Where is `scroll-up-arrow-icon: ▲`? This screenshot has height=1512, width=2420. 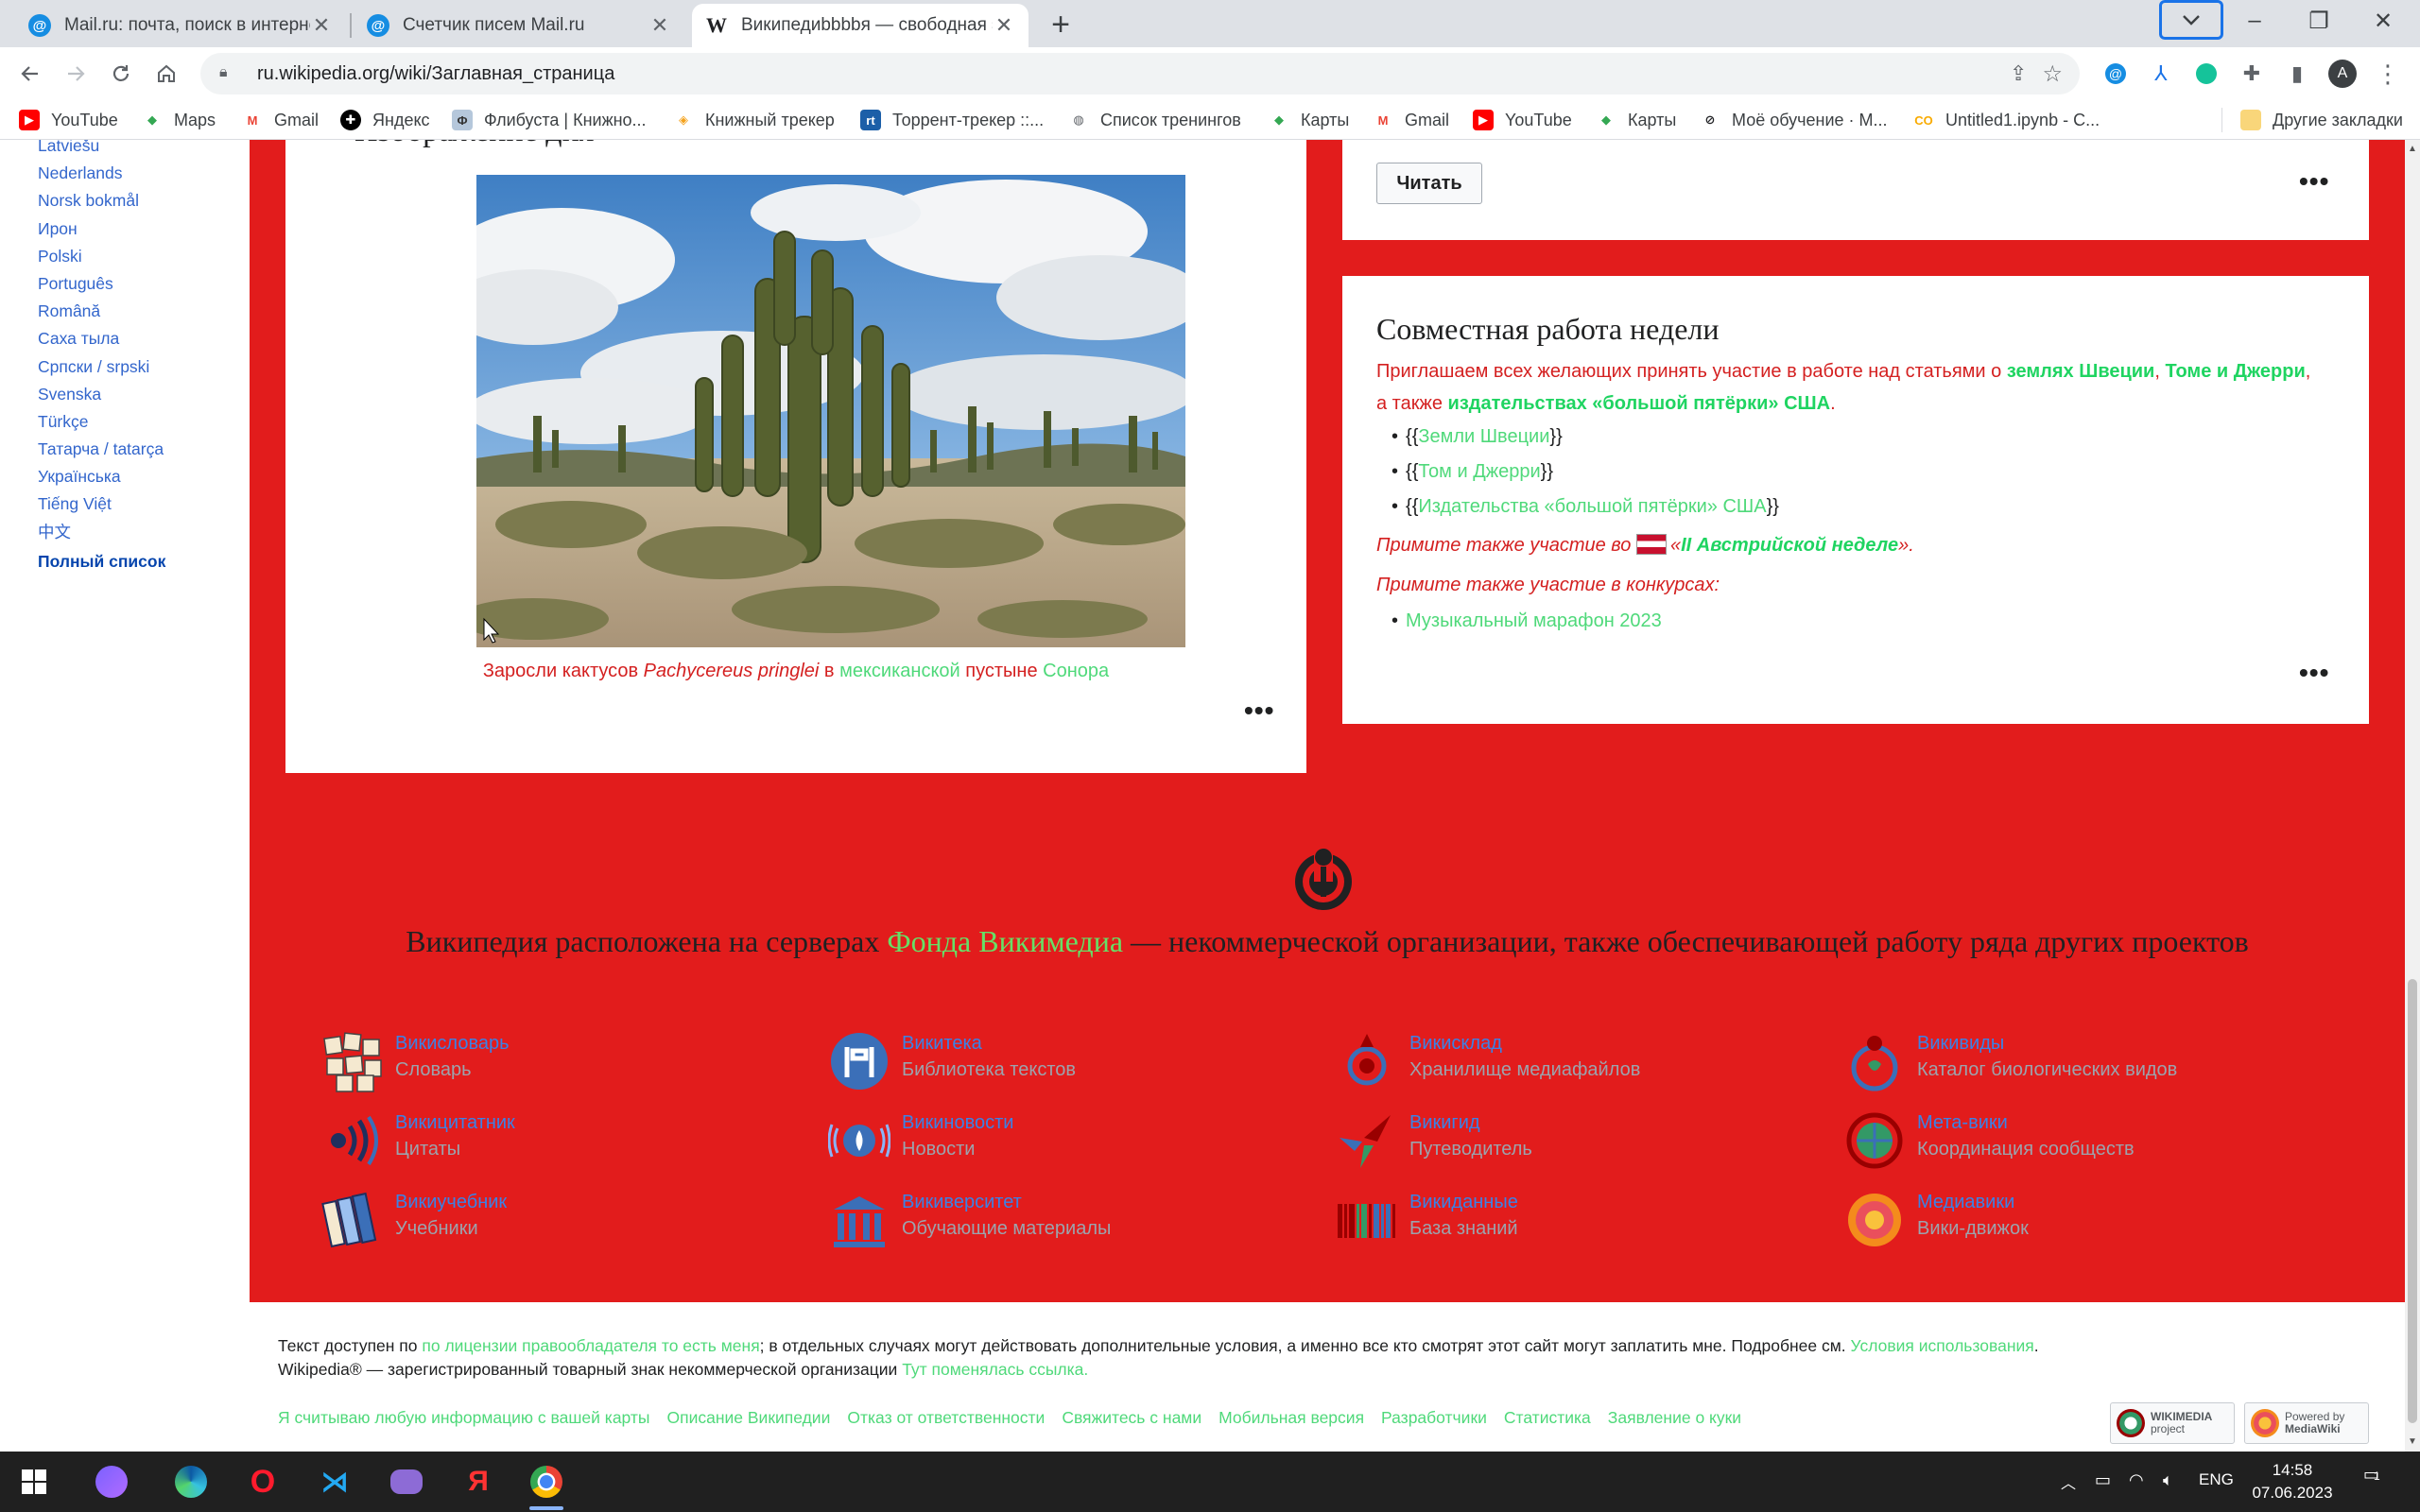 scroll-up-arrow-icon: ▲ is located at coordinates (2412, 149).